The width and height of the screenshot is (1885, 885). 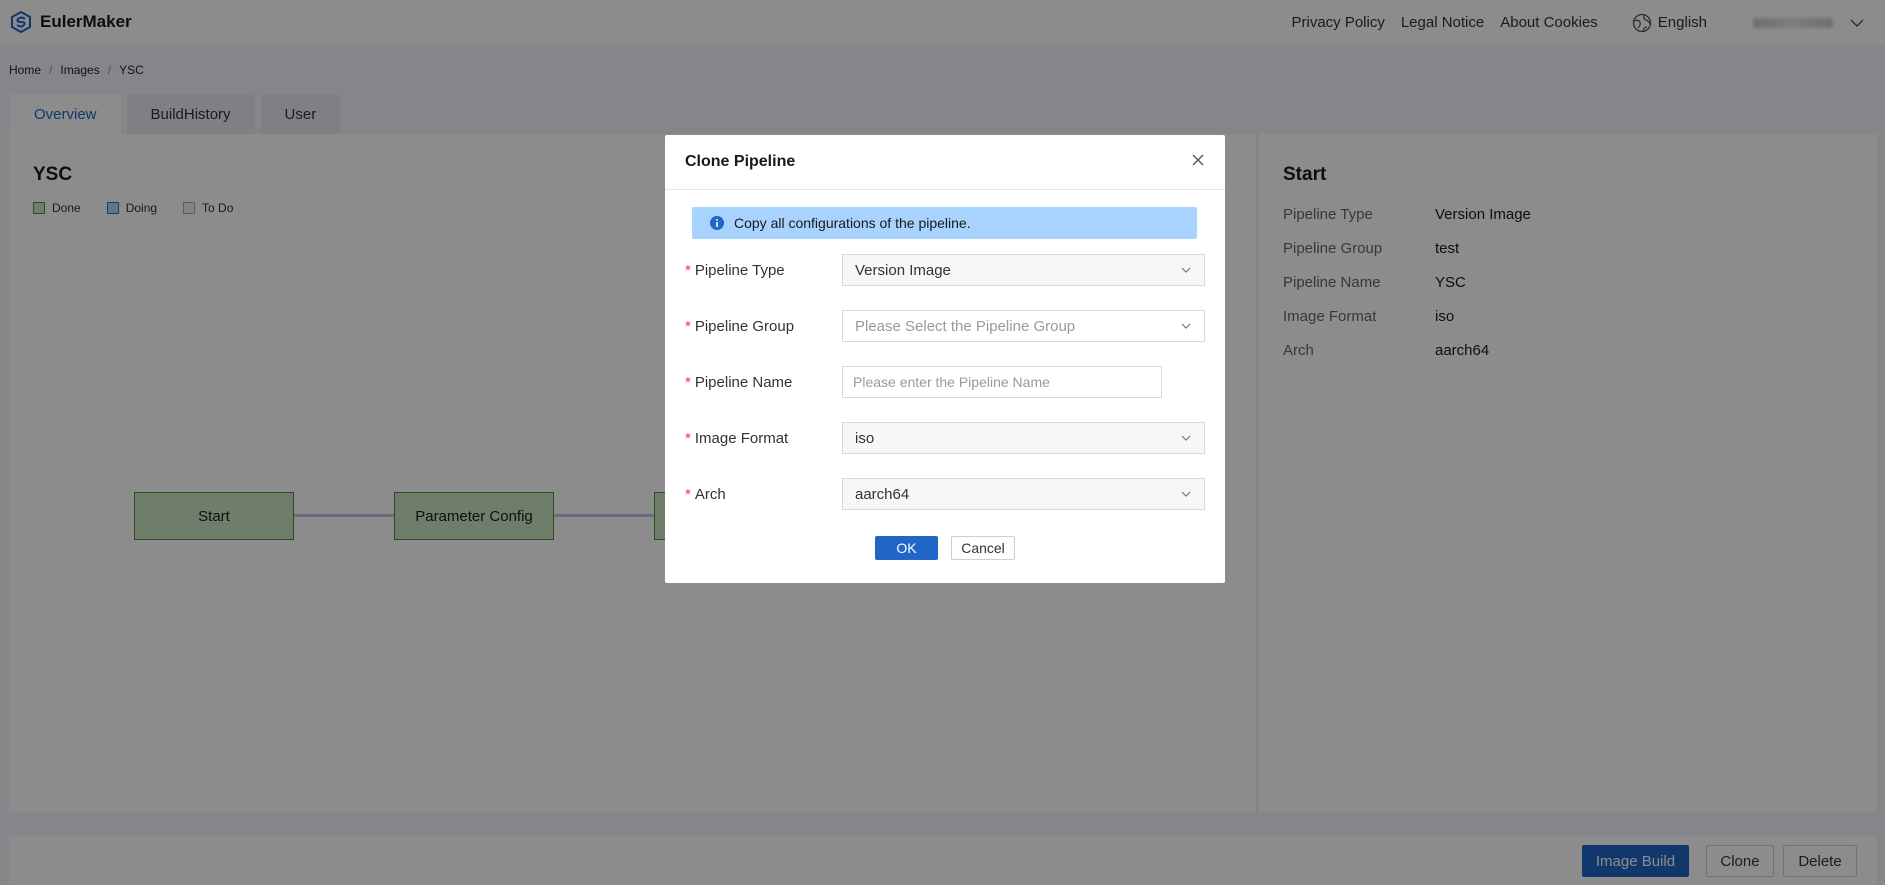 I want to click on select-value: iso, so click(x=865, y=438).